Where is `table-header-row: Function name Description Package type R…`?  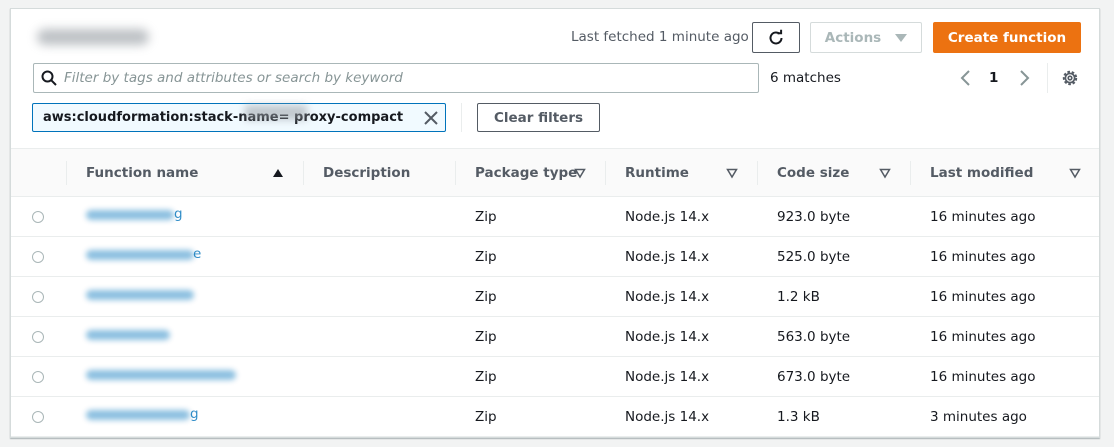
table-header-row: Function name Description Package type R… is located at coordinates (555, 172).